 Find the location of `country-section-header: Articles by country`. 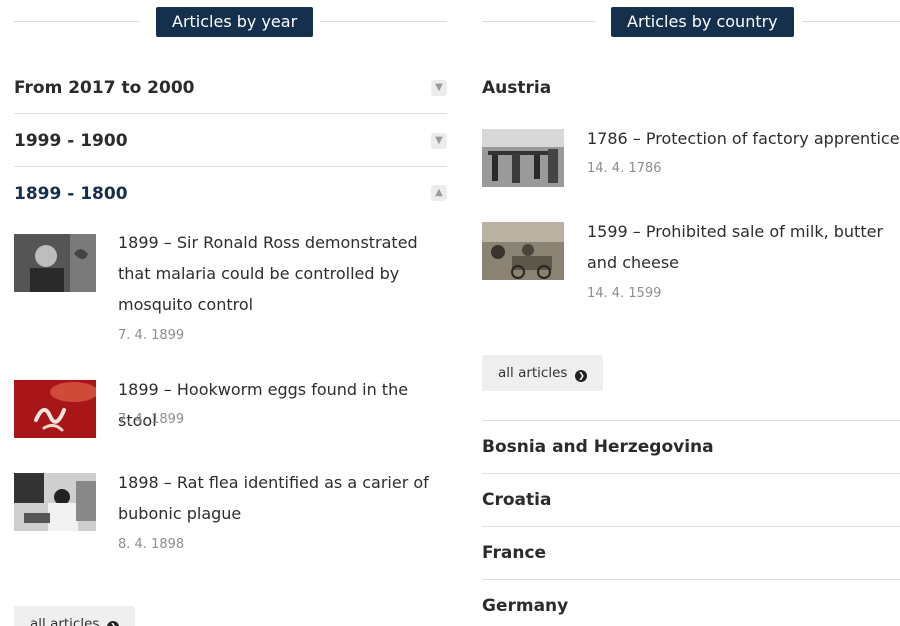

country-section-header: Articles by country is located at coordinates (691, 22).